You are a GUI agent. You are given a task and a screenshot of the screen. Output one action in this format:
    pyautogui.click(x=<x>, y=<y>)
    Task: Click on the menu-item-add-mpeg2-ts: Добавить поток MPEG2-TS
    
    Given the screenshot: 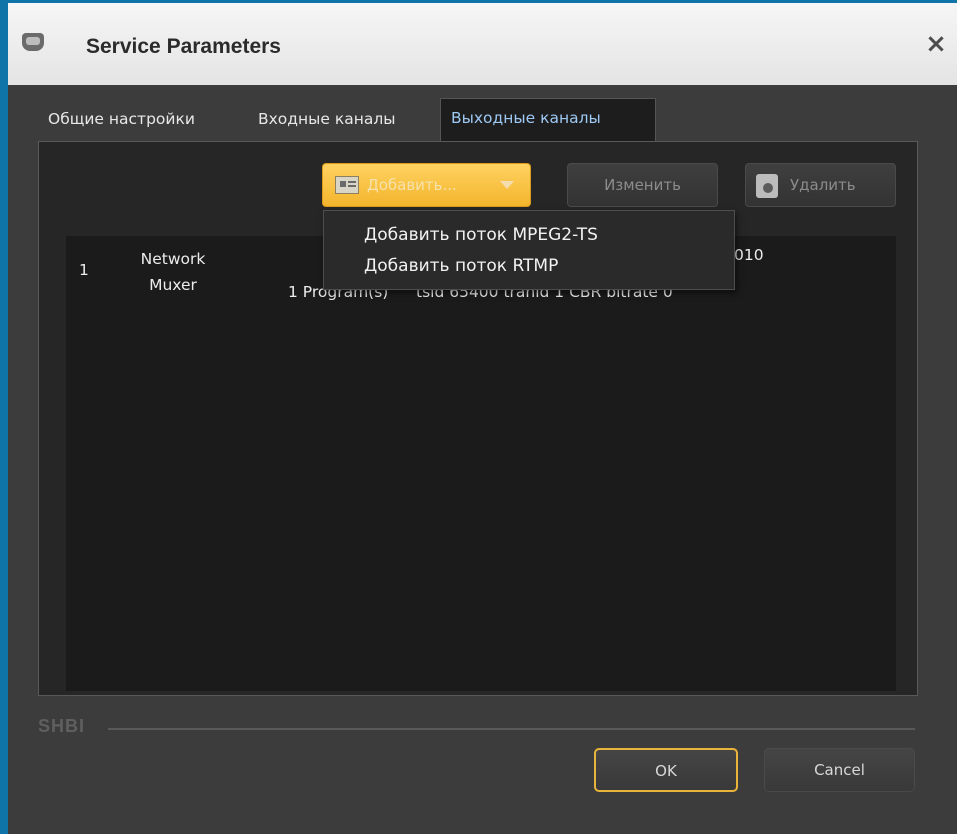 What is the action you would take?
    pyautogui.click(x=481, y=235)
    